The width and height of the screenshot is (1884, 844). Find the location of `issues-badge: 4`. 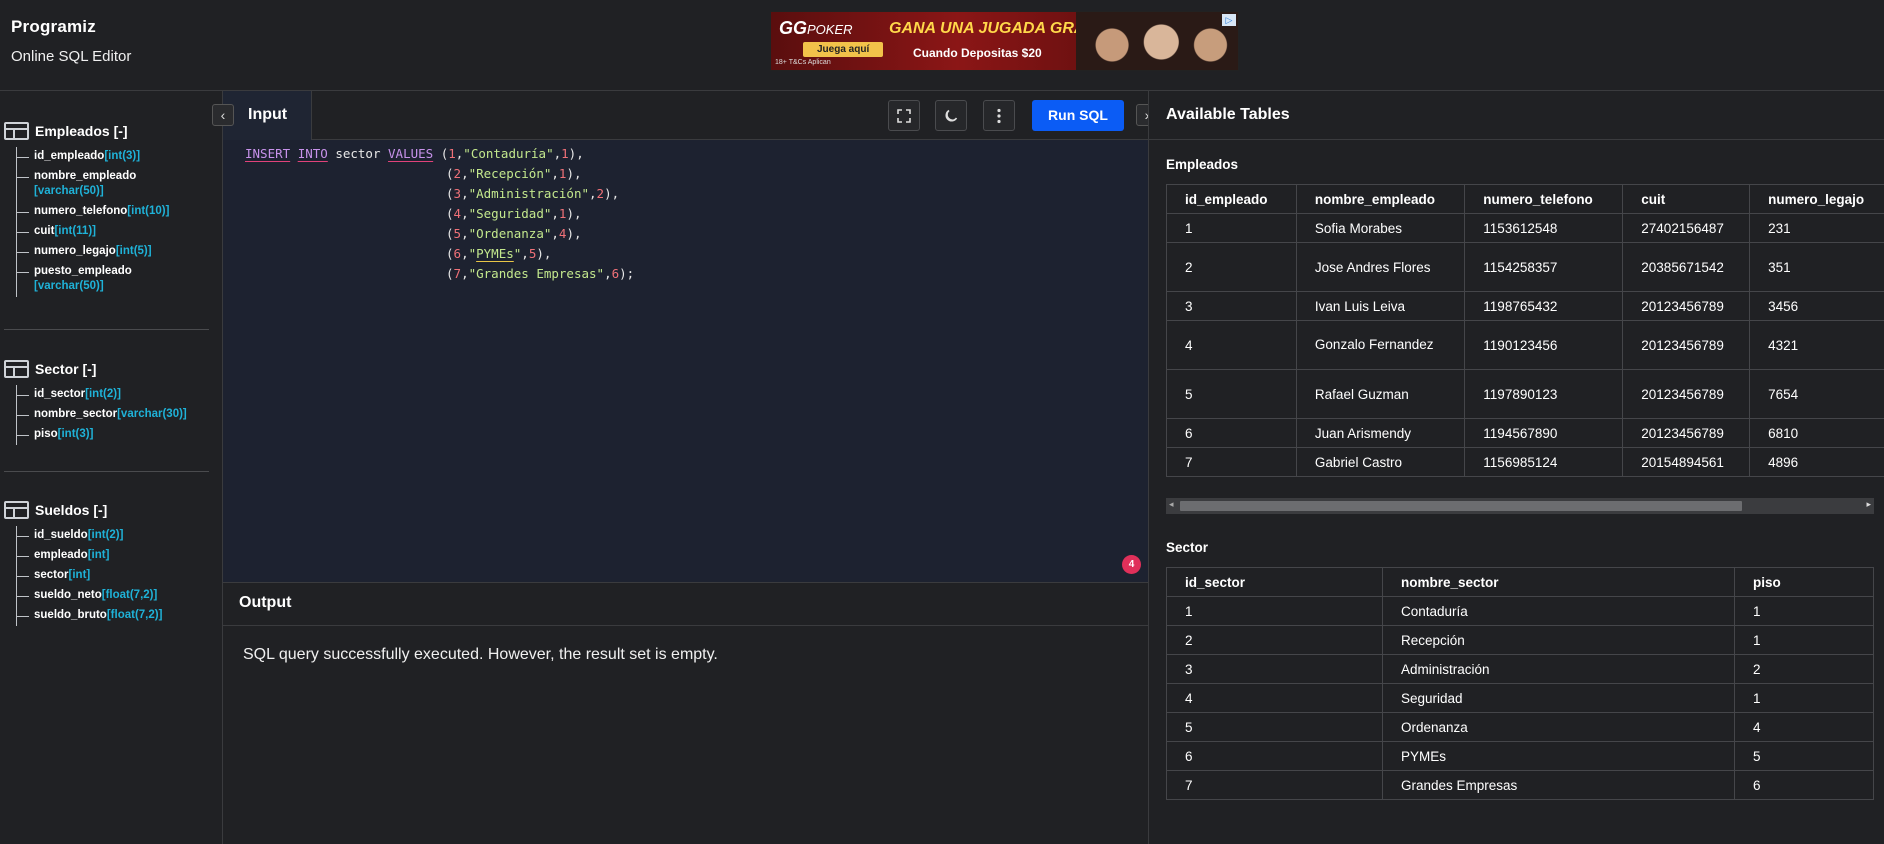

issues-badge: 4 is located at coordinates (1131, 564).